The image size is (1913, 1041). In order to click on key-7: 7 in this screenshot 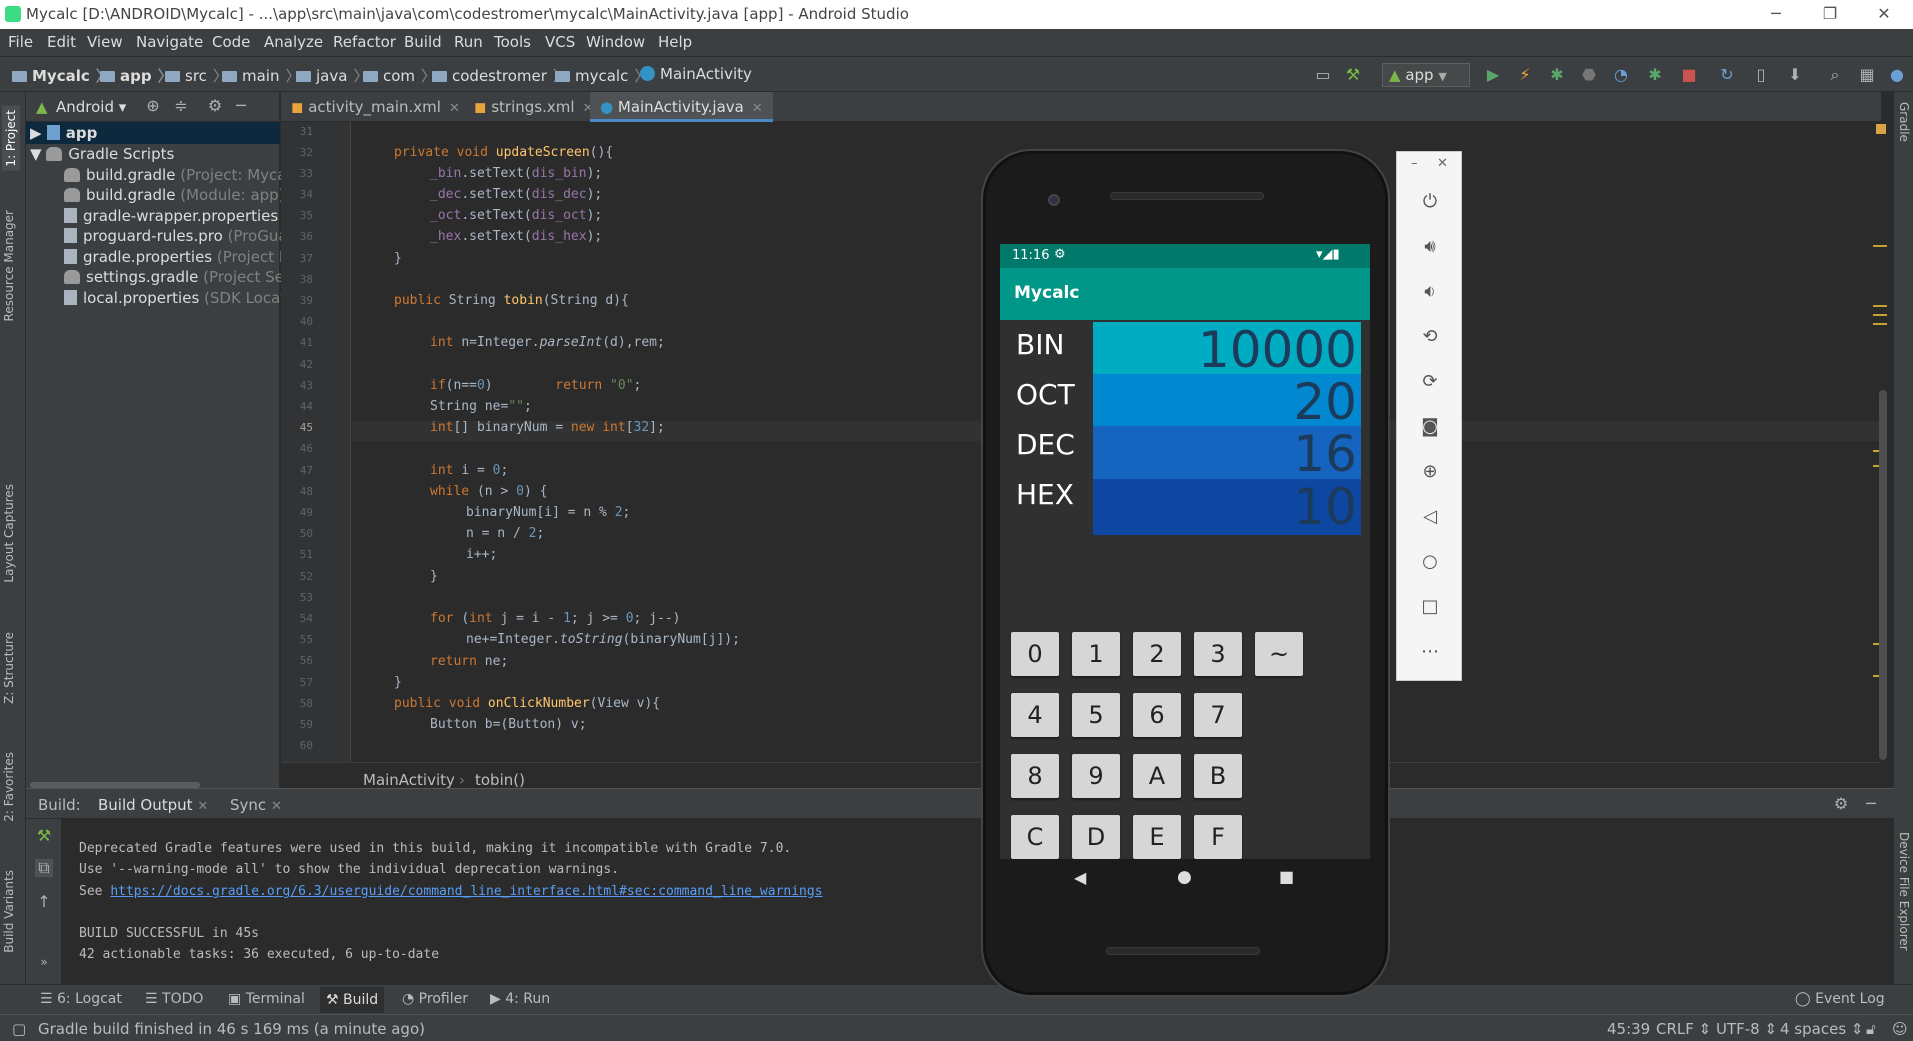, I will do `click(1218, 715)`.